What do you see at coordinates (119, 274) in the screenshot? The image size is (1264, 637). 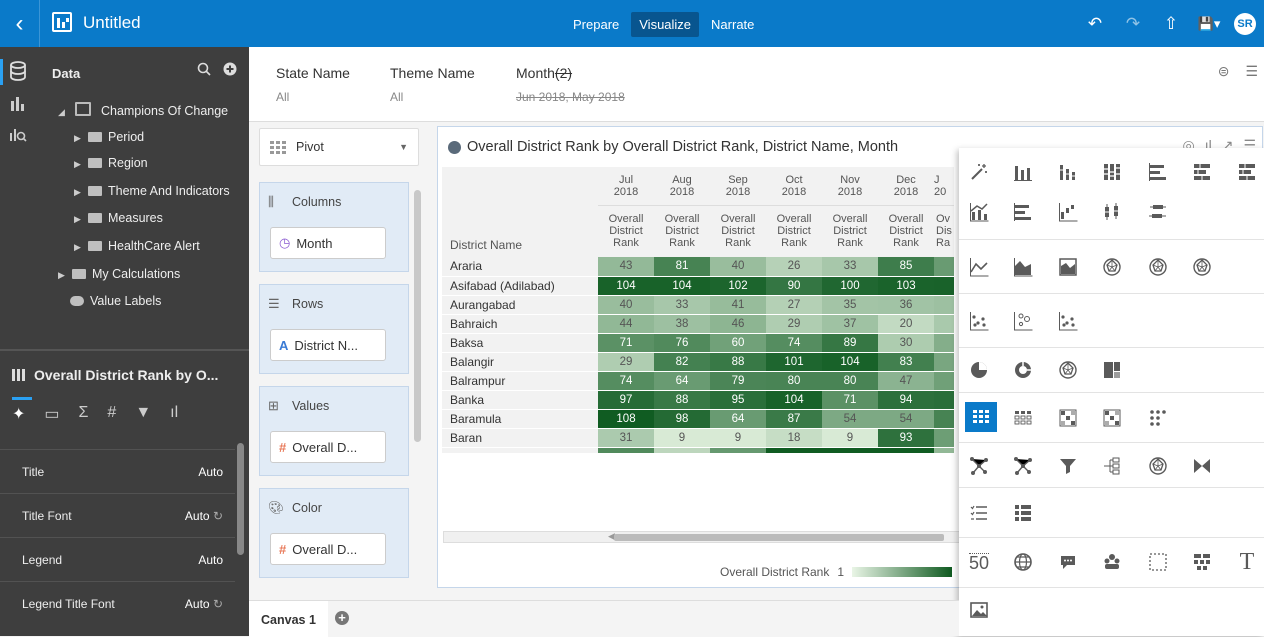 I see `tree-item-my-calculations: ▶ My Calculations` at bounding box center [119, 274].